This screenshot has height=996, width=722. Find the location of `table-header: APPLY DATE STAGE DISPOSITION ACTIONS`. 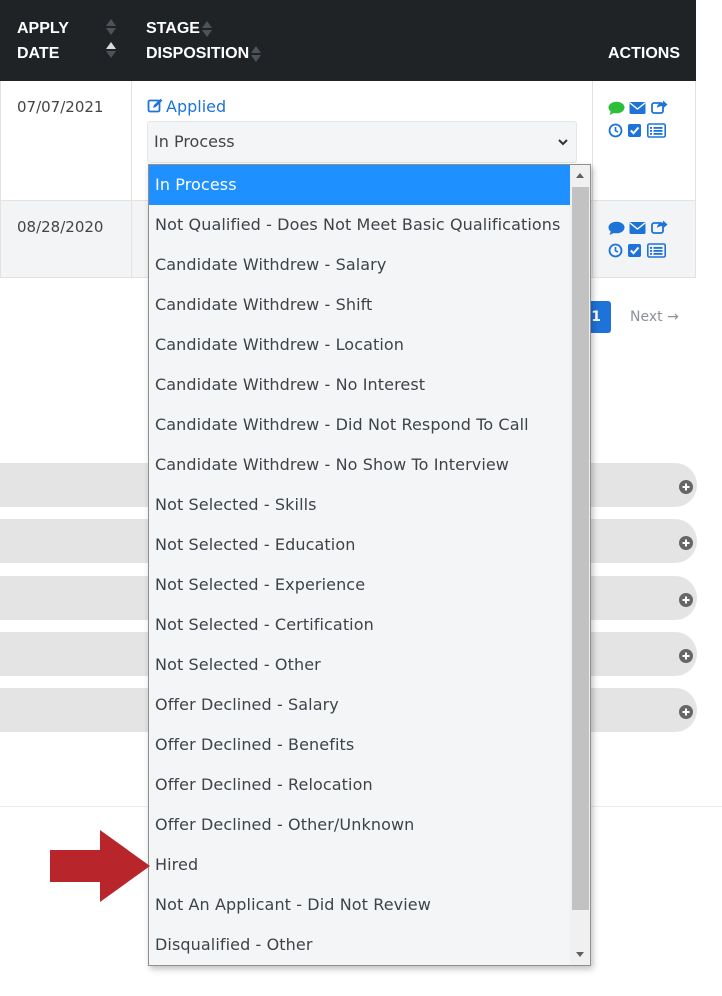

table-header: APPLY DATE STAGE DISPOSITION ACTIONS is located at coordinates (348, 40).